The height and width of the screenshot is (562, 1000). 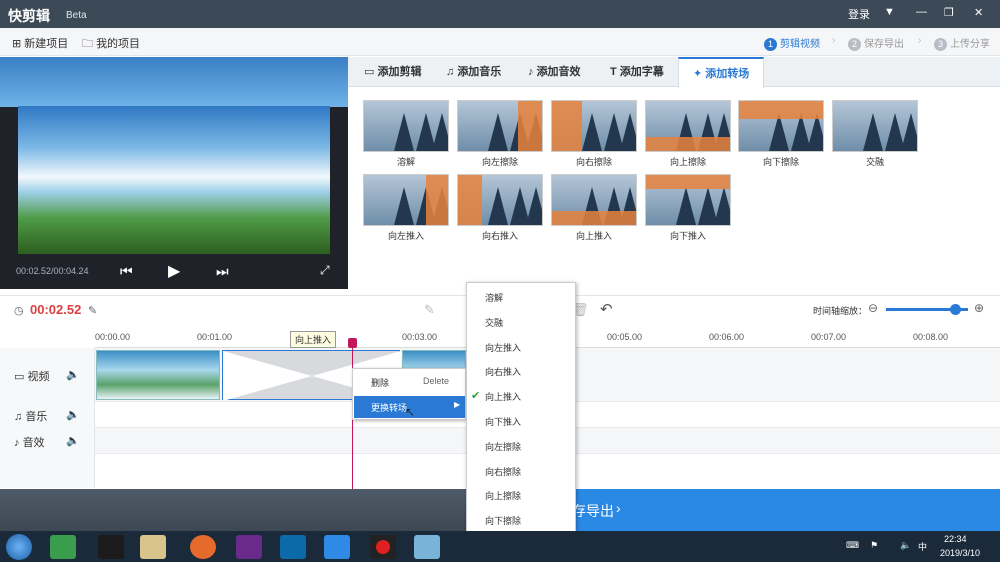 I want to click on track-name: 视频, so click(x=38, y=377).